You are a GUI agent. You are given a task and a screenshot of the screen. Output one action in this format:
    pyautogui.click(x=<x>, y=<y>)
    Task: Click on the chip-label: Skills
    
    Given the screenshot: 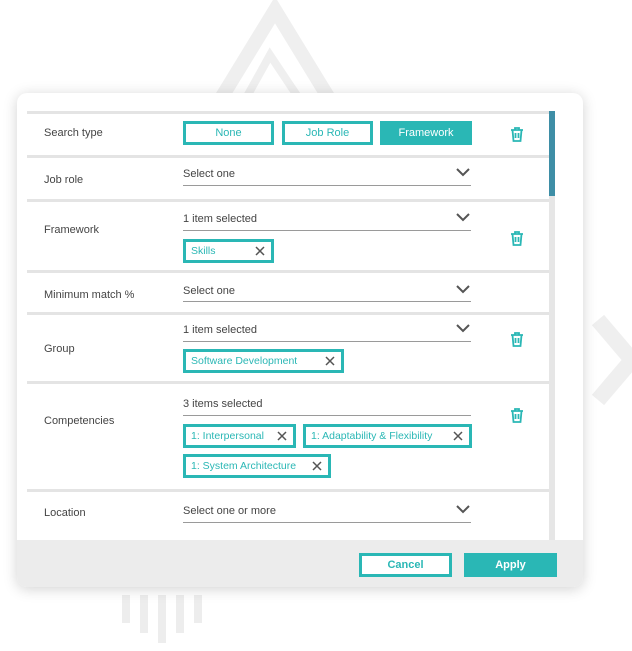 What is the action you would take?
    pyautogui.click(x=203, y=251)
    